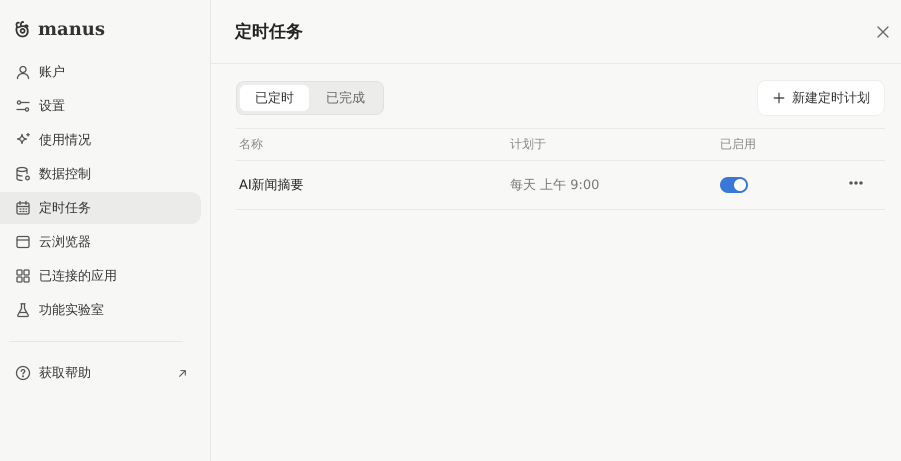 This screenshot has width=901, height=461. I want to click on calendar-icon, so click(23, 208).